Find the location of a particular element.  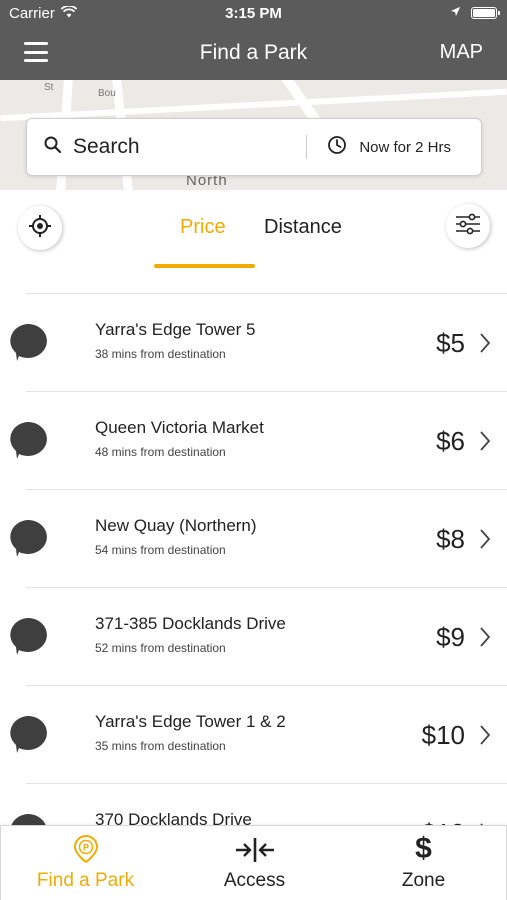

item-name: Yarra's Edge Tower 5 is located at coordinates (175, 329).